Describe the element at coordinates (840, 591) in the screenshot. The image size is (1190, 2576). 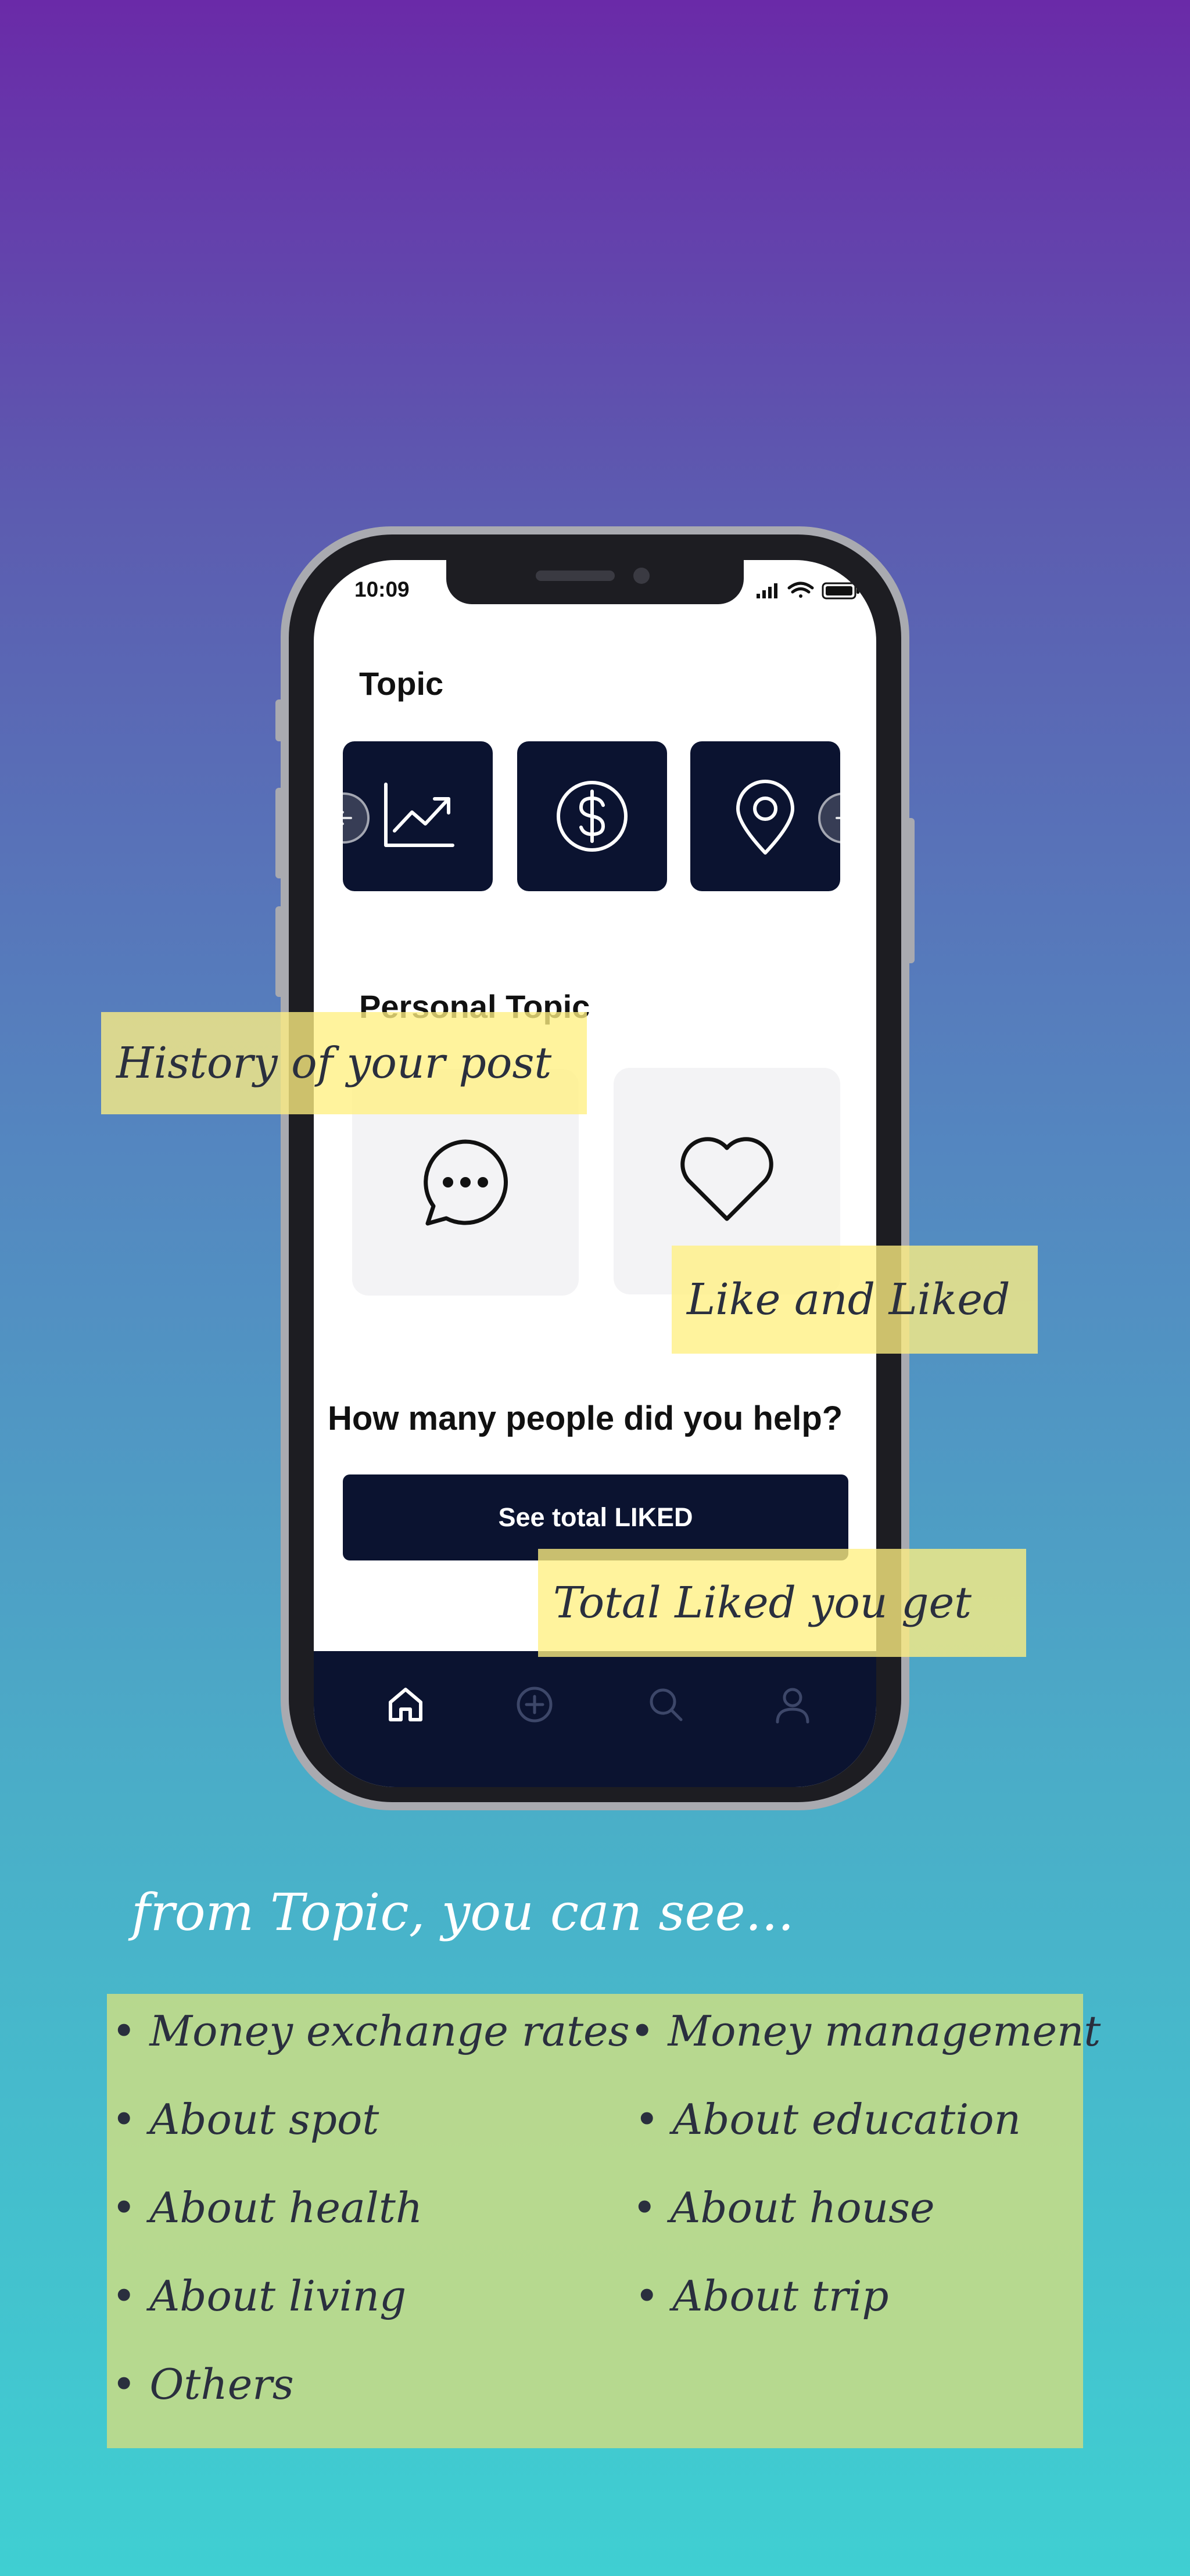
I see `battery-icon` at that location.